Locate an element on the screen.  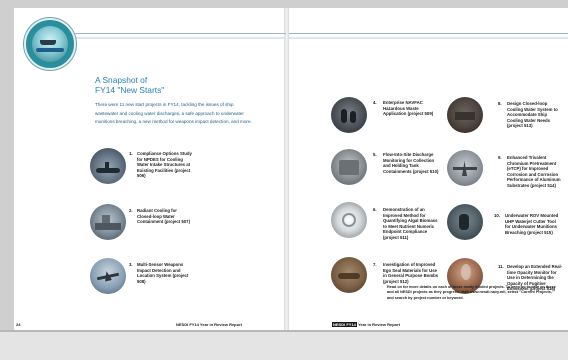
right-footer: NESDI FY14 Year in Review Report is located at coordinates (366, 324).